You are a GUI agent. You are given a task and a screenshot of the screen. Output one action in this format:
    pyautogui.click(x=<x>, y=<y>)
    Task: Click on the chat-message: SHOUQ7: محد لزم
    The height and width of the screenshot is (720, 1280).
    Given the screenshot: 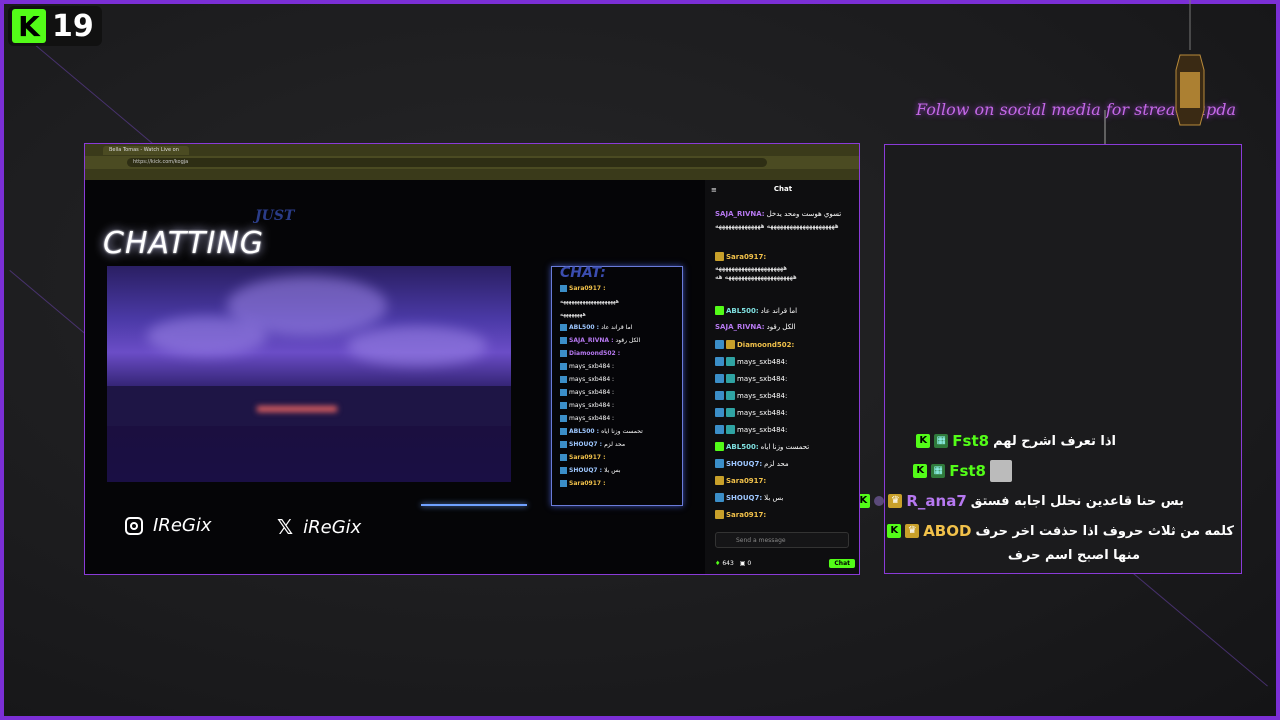 What is the action you would take?
    pyautogui.click(x=752, y=463)
    